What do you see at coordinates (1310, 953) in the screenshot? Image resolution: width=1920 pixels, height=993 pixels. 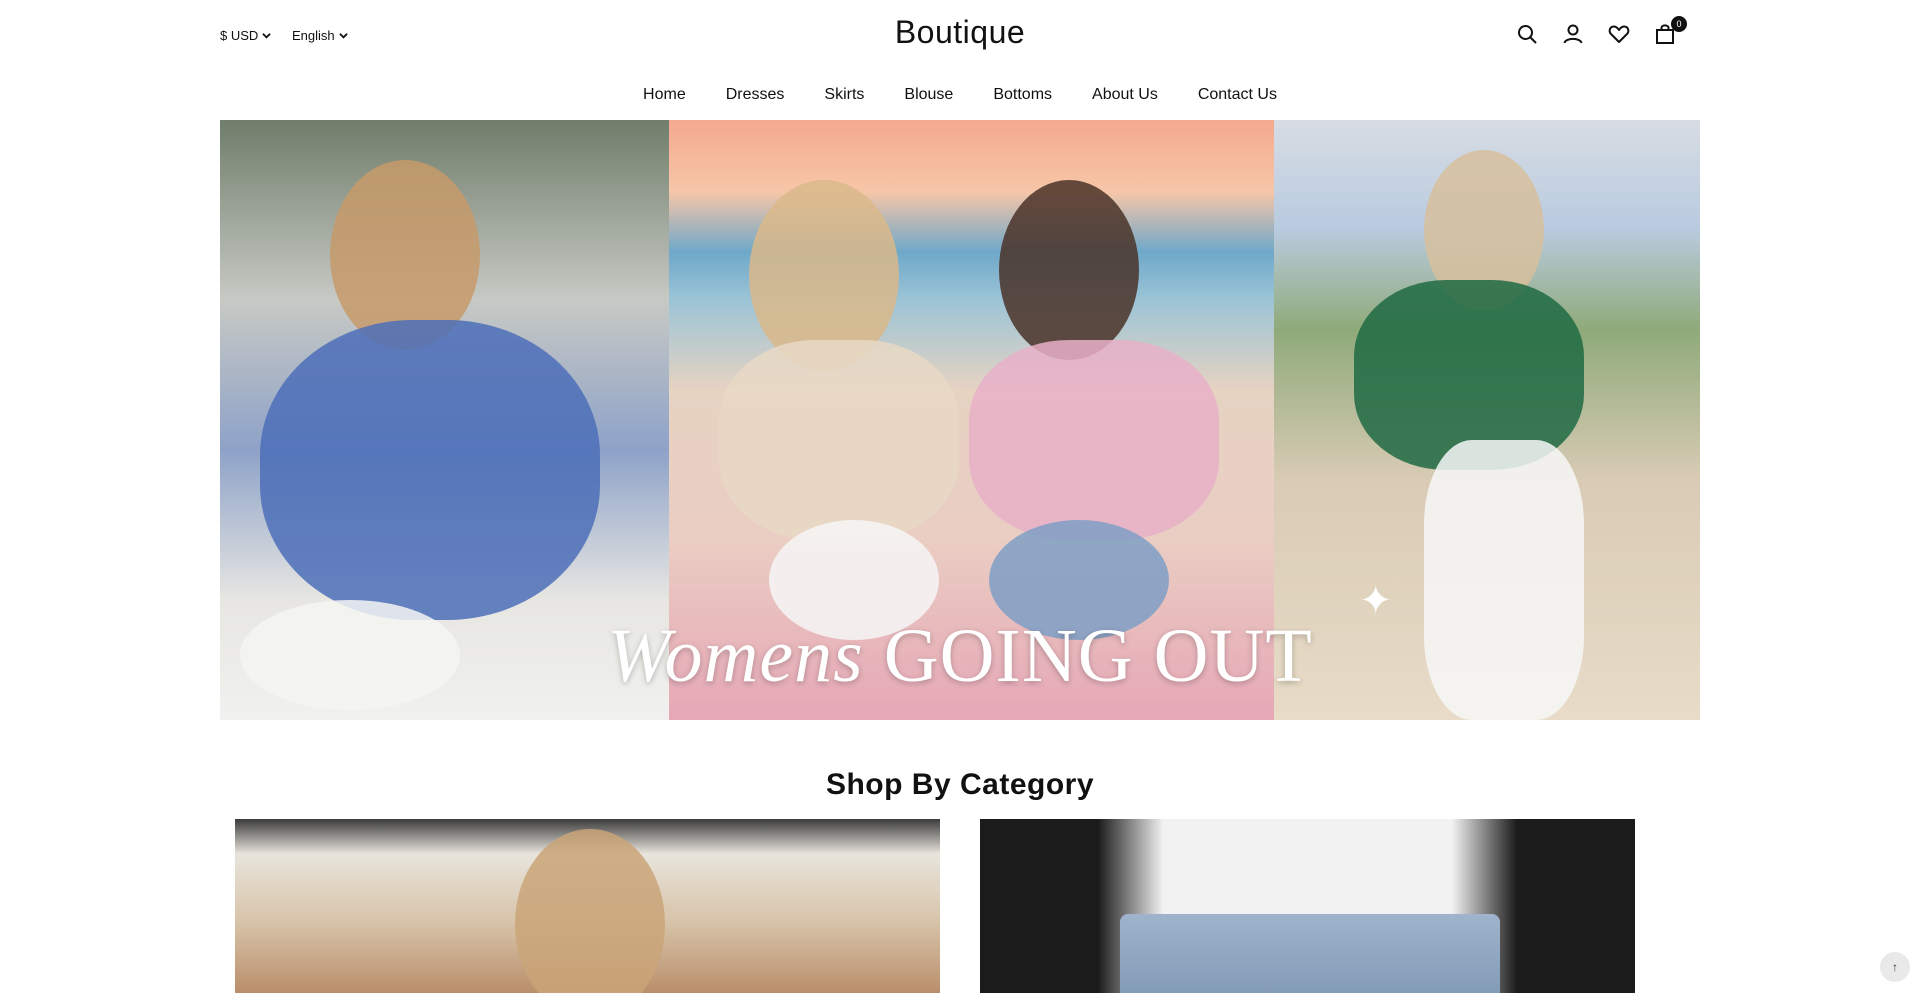 I see `jeans-image` at bounding box center [1310, 953].